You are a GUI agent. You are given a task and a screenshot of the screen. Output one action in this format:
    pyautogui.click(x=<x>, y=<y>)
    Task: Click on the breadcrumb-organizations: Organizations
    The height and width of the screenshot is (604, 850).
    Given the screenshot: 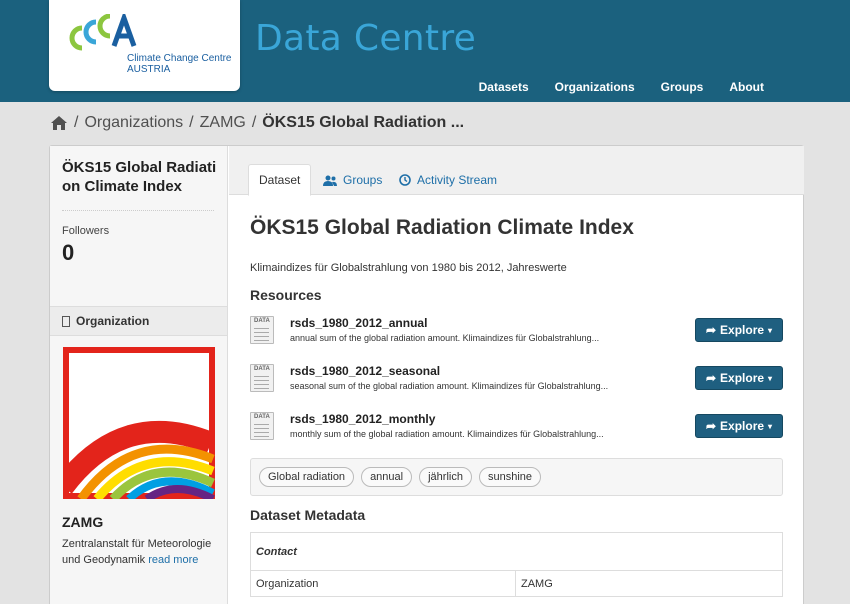 What is the action you would take?
    pyautogui.click(x=133, y=123)
    